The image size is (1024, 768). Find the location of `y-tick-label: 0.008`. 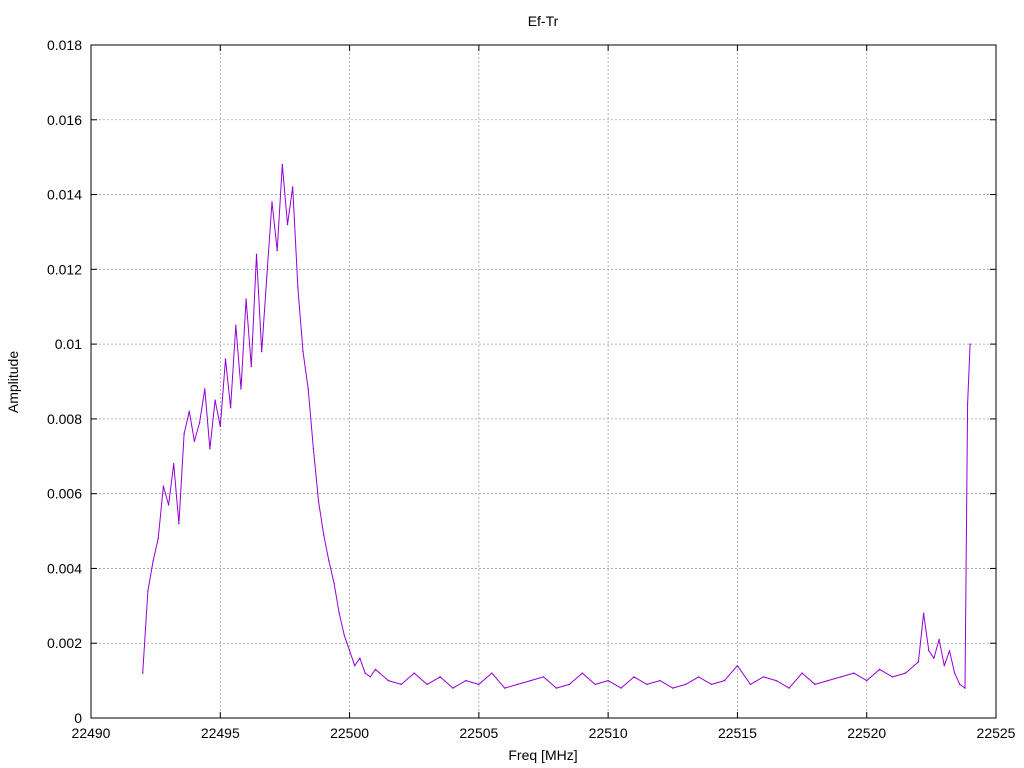

y-tick-label: 0.008 is located at coordinates (64, 419).